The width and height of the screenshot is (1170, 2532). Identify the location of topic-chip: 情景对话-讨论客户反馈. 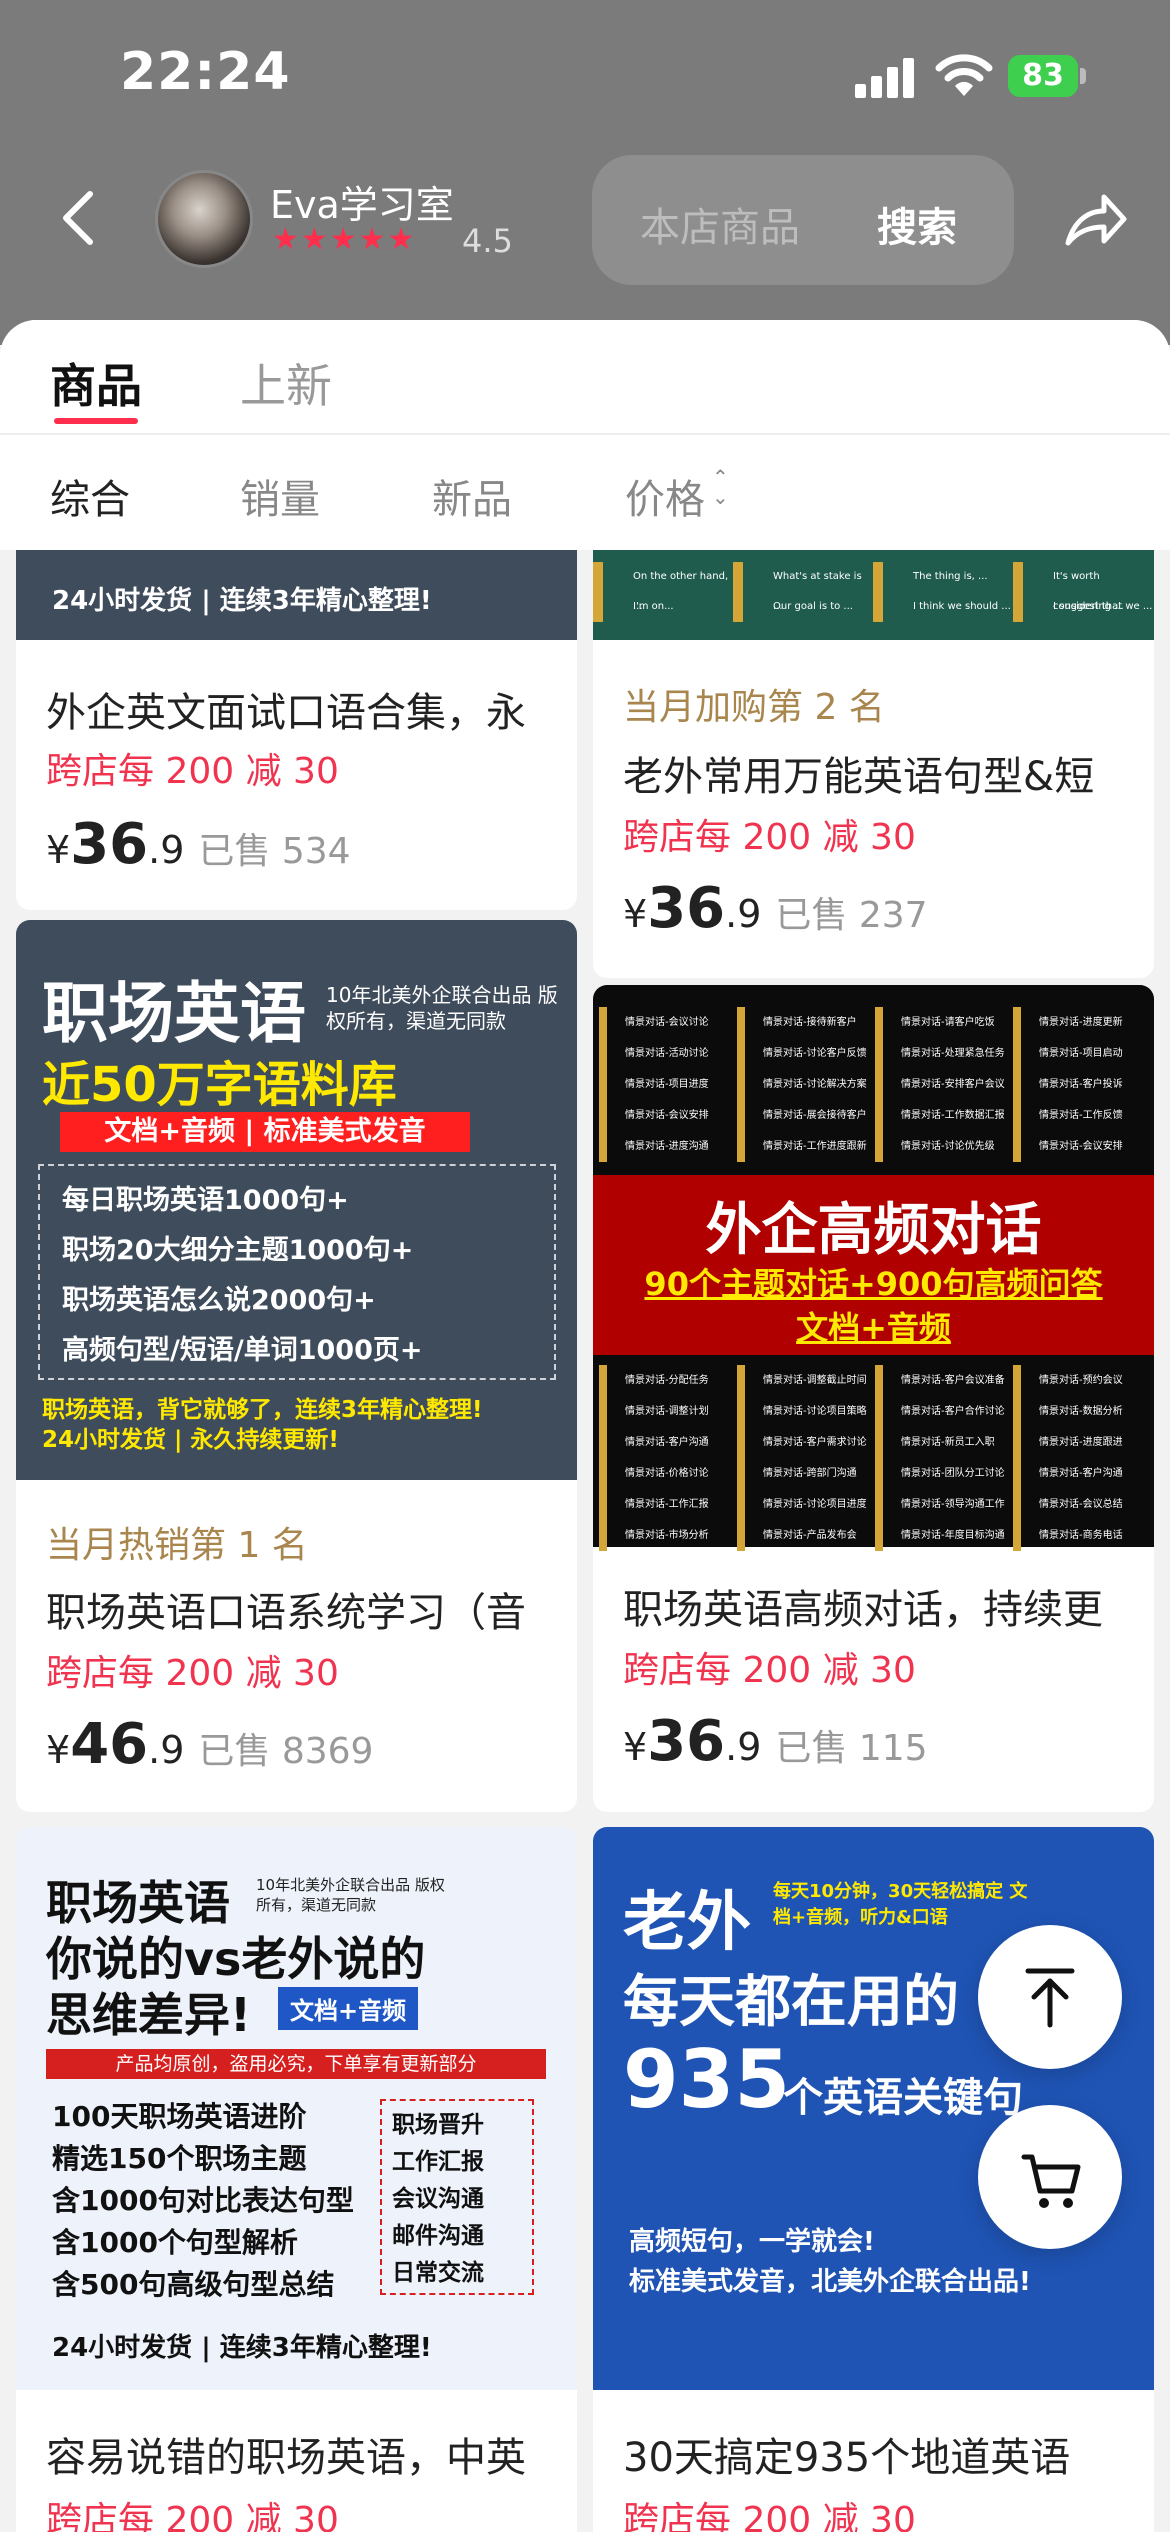
(806, 1053).